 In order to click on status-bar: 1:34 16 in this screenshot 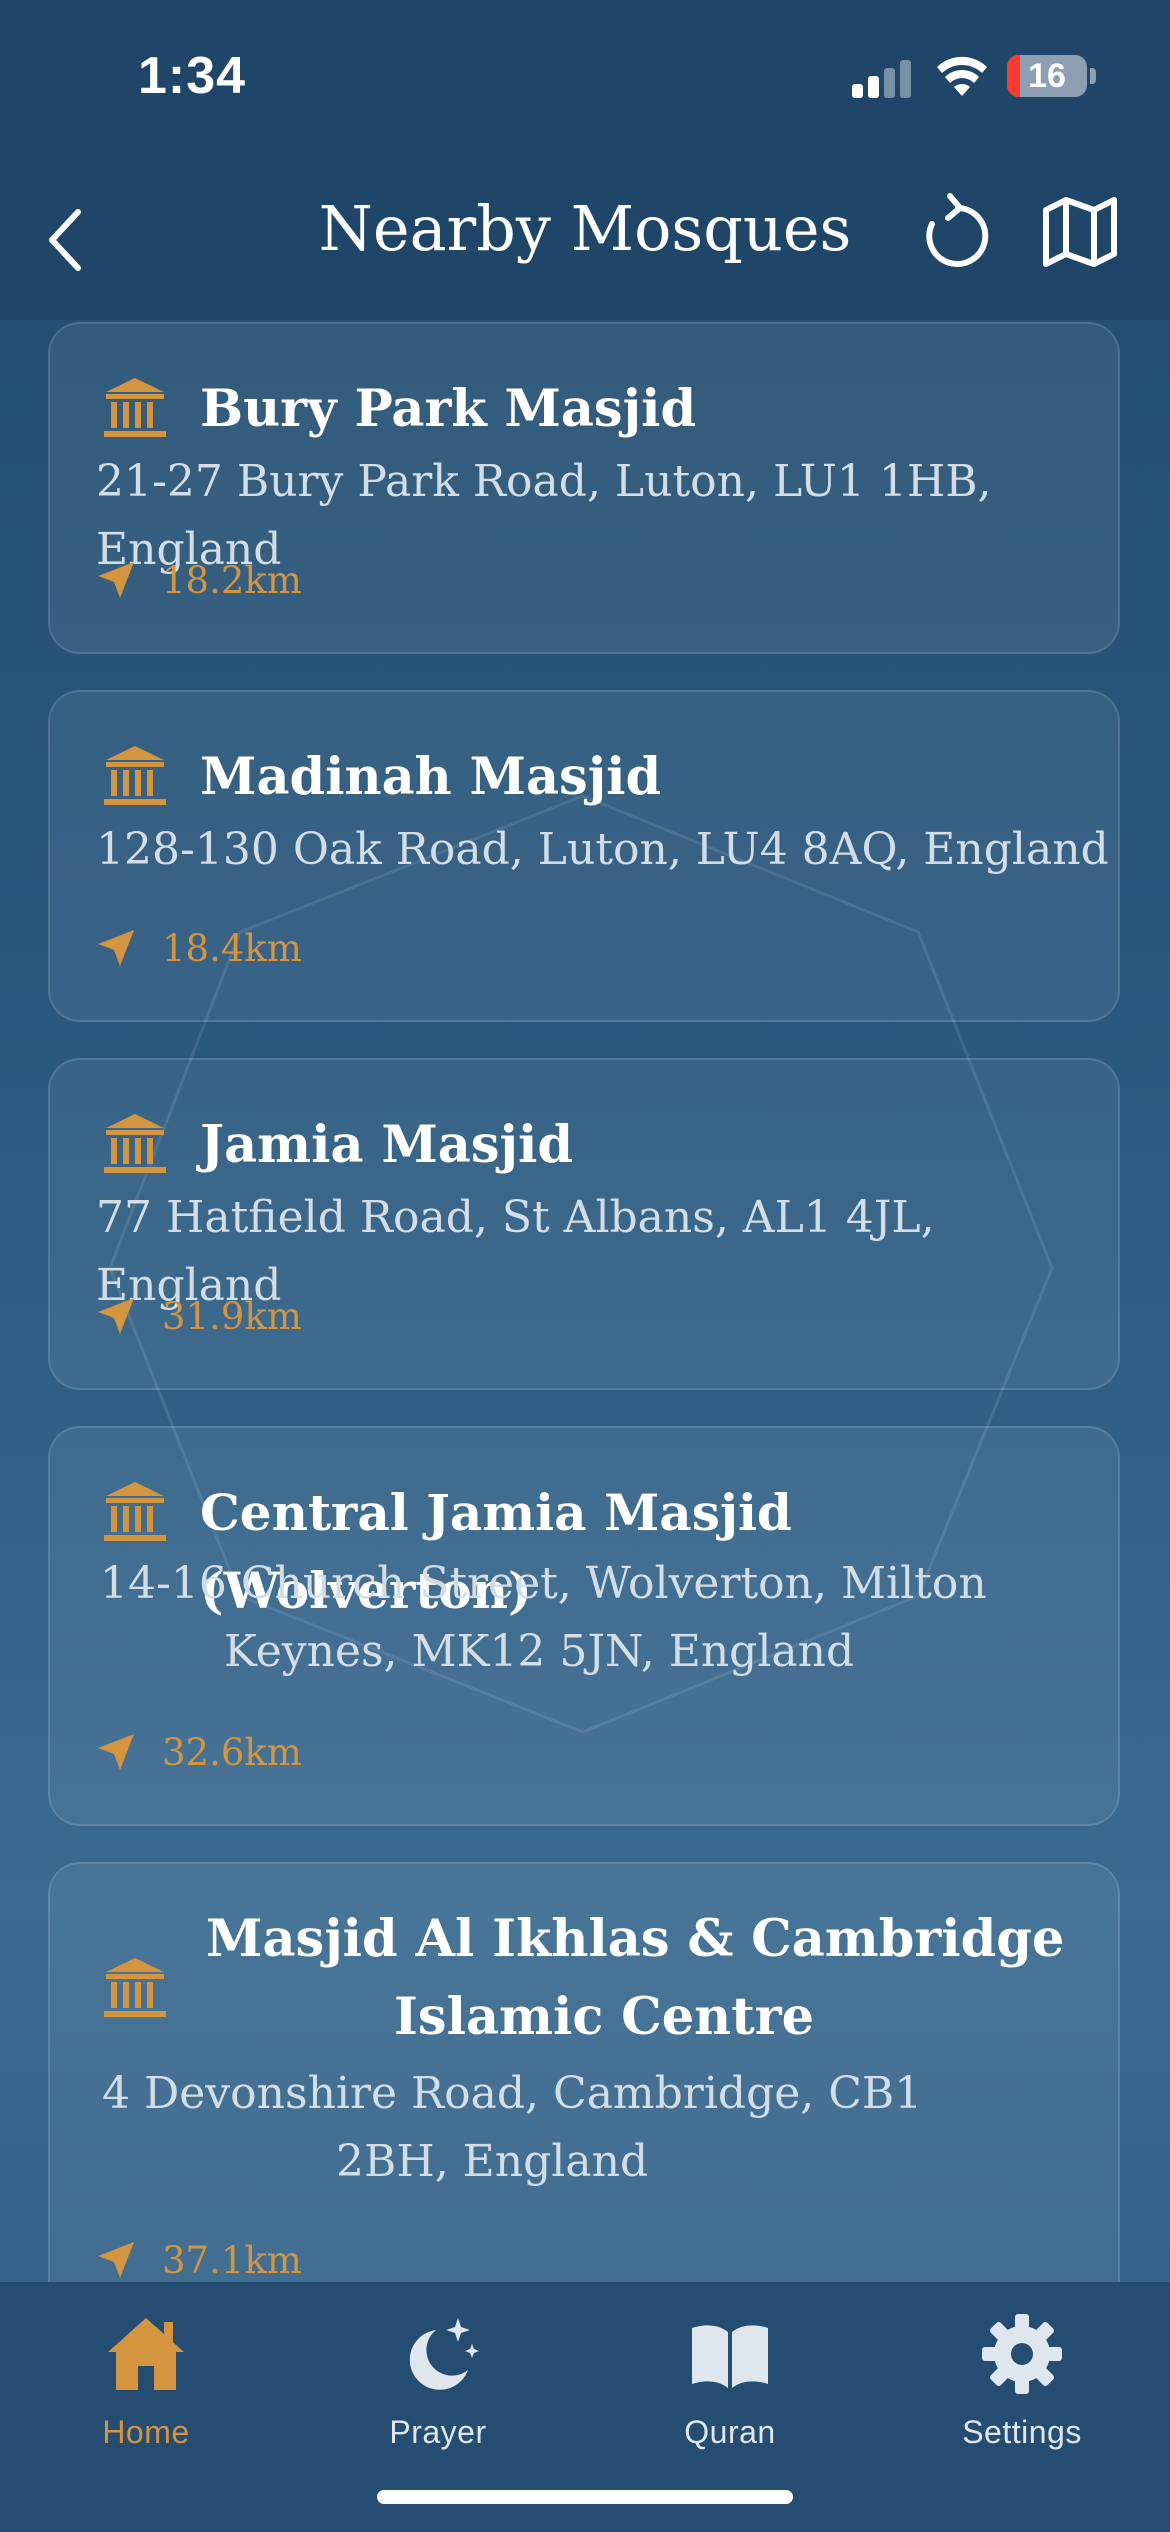, I will do `click(585, 75)`.